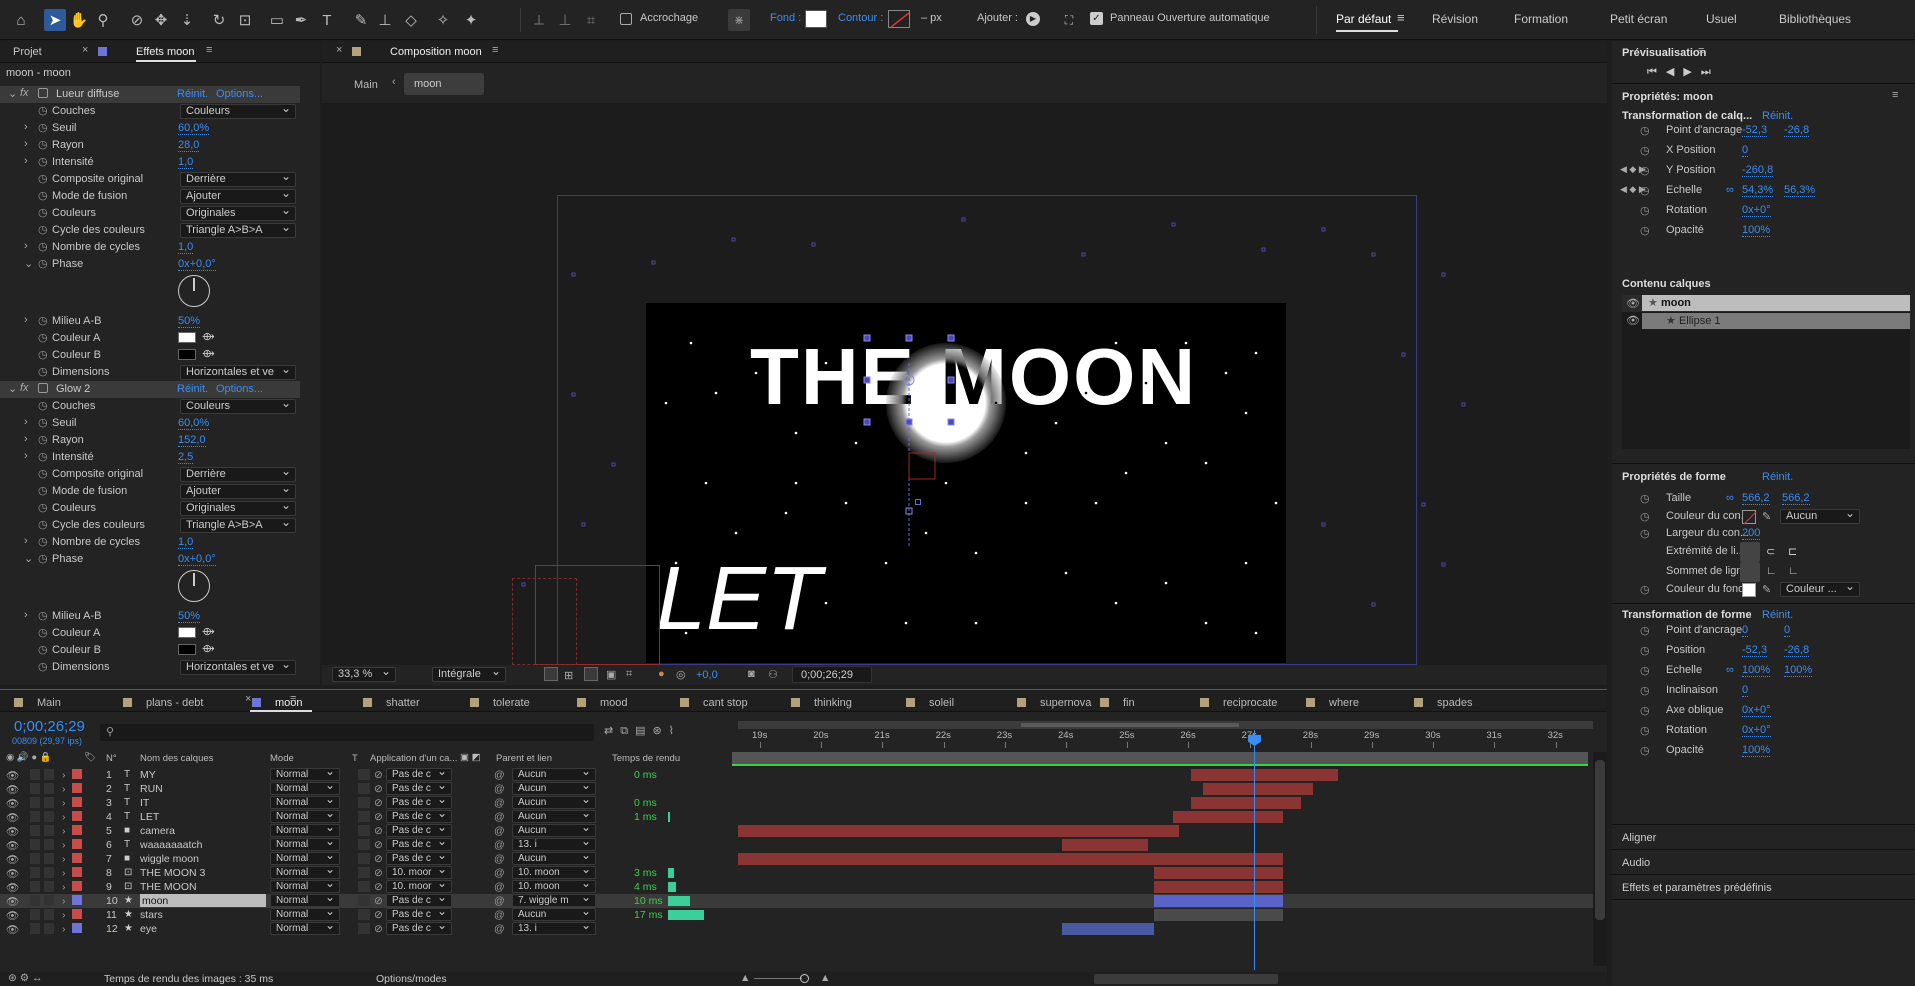 This screenshot has width=1915, height=986. What do you see at coordinates (1238, 703) in the screenshot?
I see `timeline-tab: reciprocate` at bounding box center [1238, 703].